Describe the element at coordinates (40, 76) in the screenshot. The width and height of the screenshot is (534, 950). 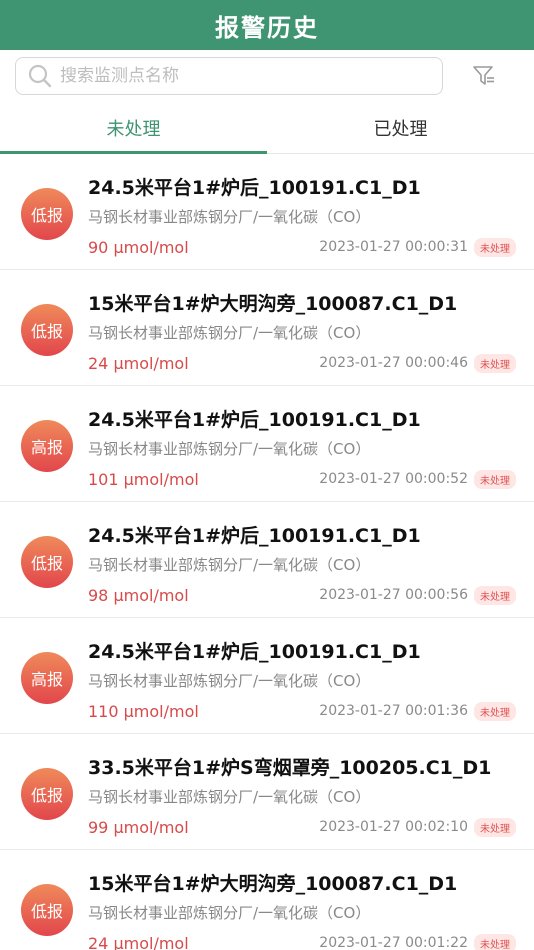
I see `search-icon` at that location.